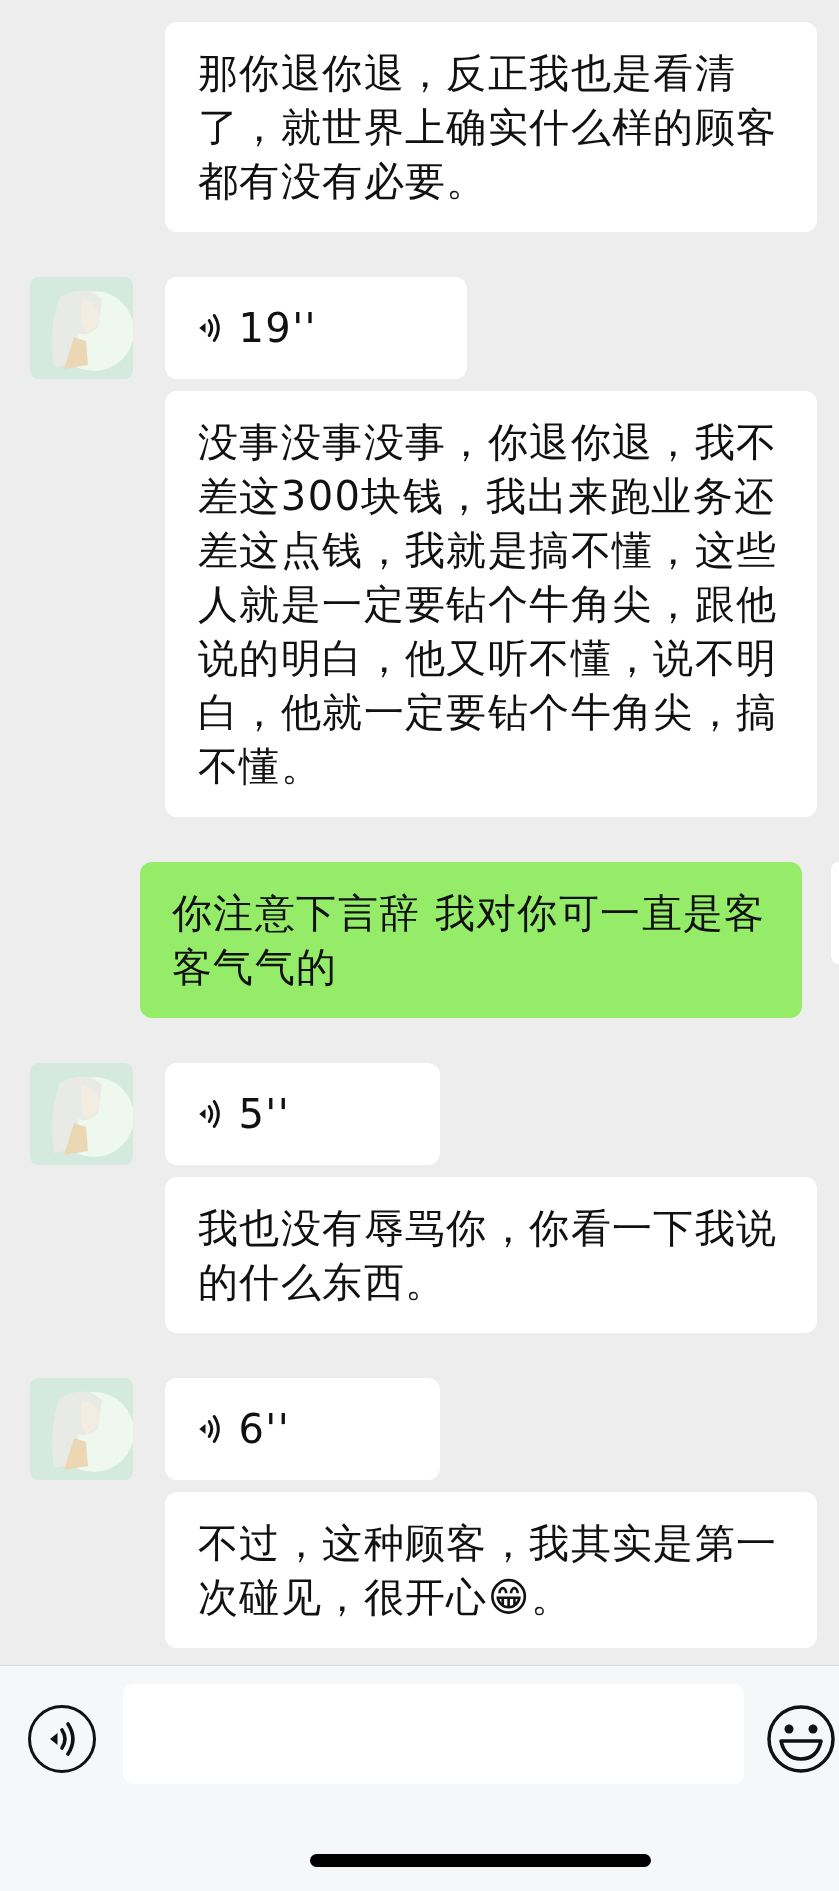 This screenshot has height=1891, width=839. I want to click on voice-button, so click(62, 1739).